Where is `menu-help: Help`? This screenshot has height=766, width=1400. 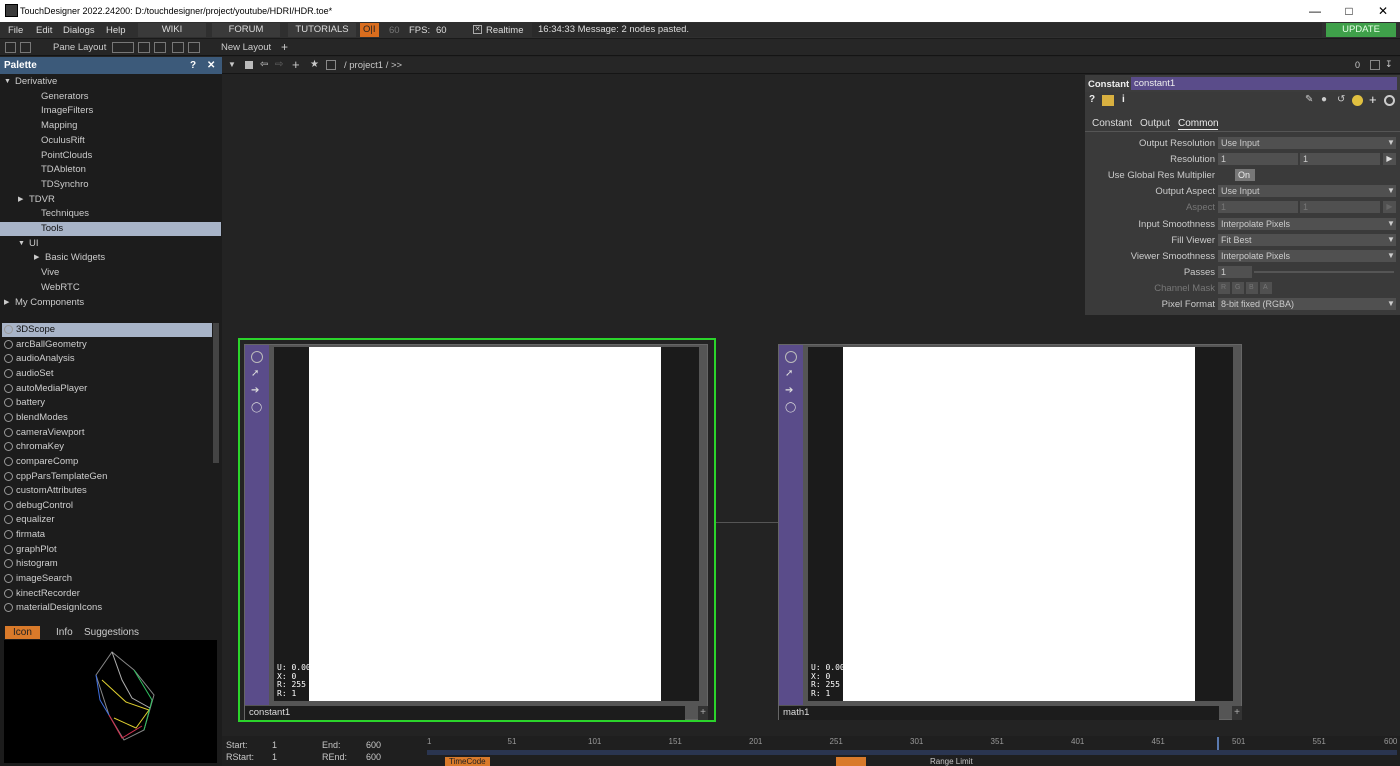
menu-help: Help is located at coordinates (116, 30).